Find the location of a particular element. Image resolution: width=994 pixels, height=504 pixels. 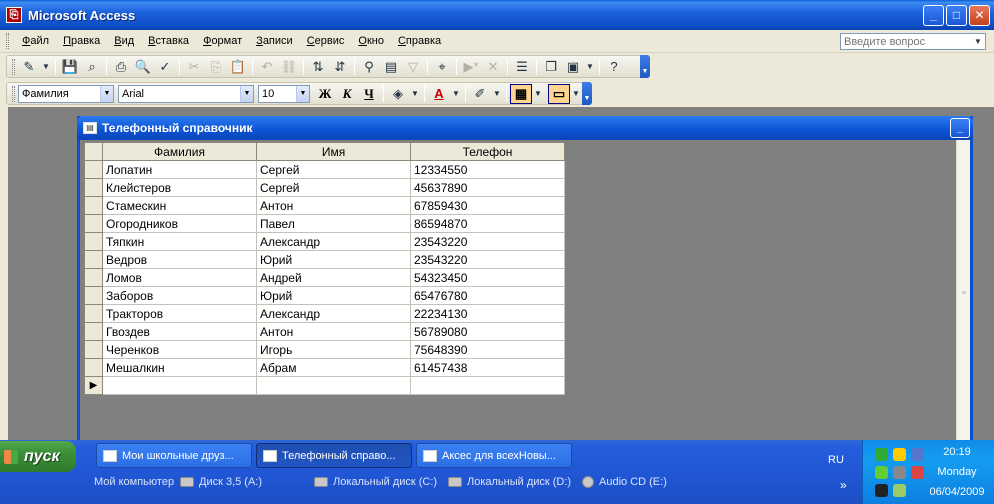

underline-button: Ч is located at coordinates (369, 94).